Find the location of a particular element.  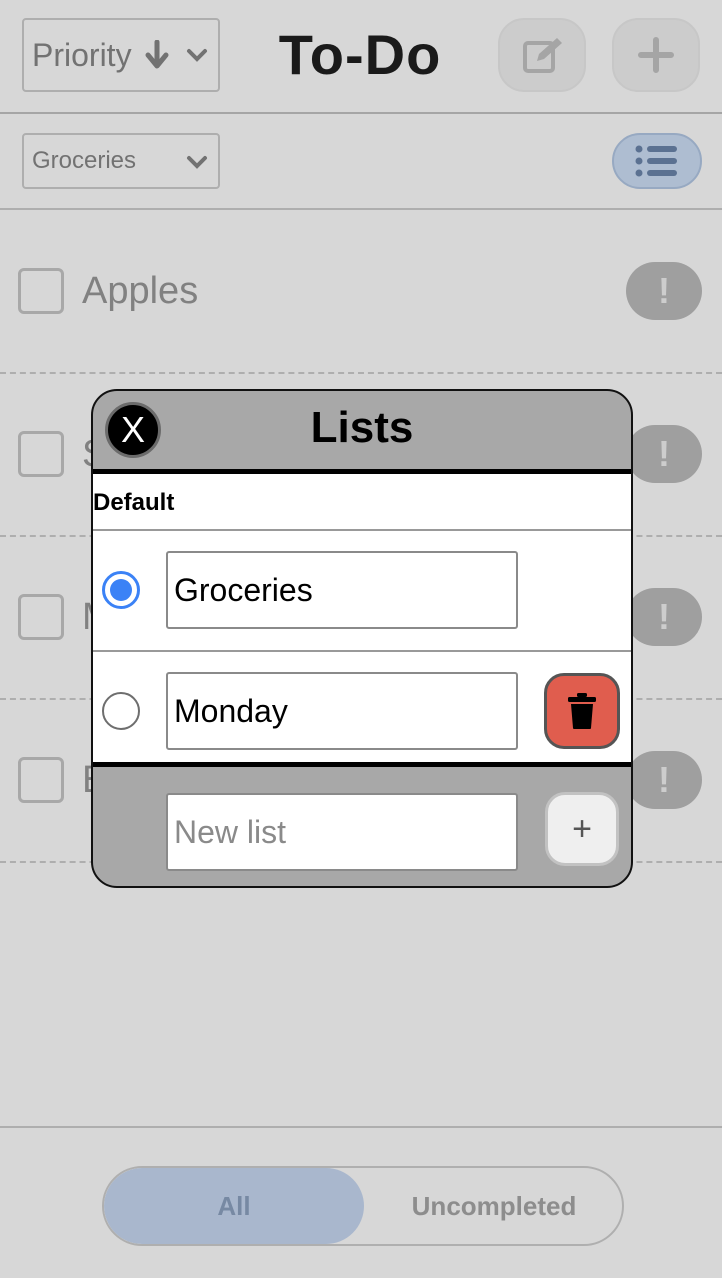

new-list-input is located at coordinates (342, 832).